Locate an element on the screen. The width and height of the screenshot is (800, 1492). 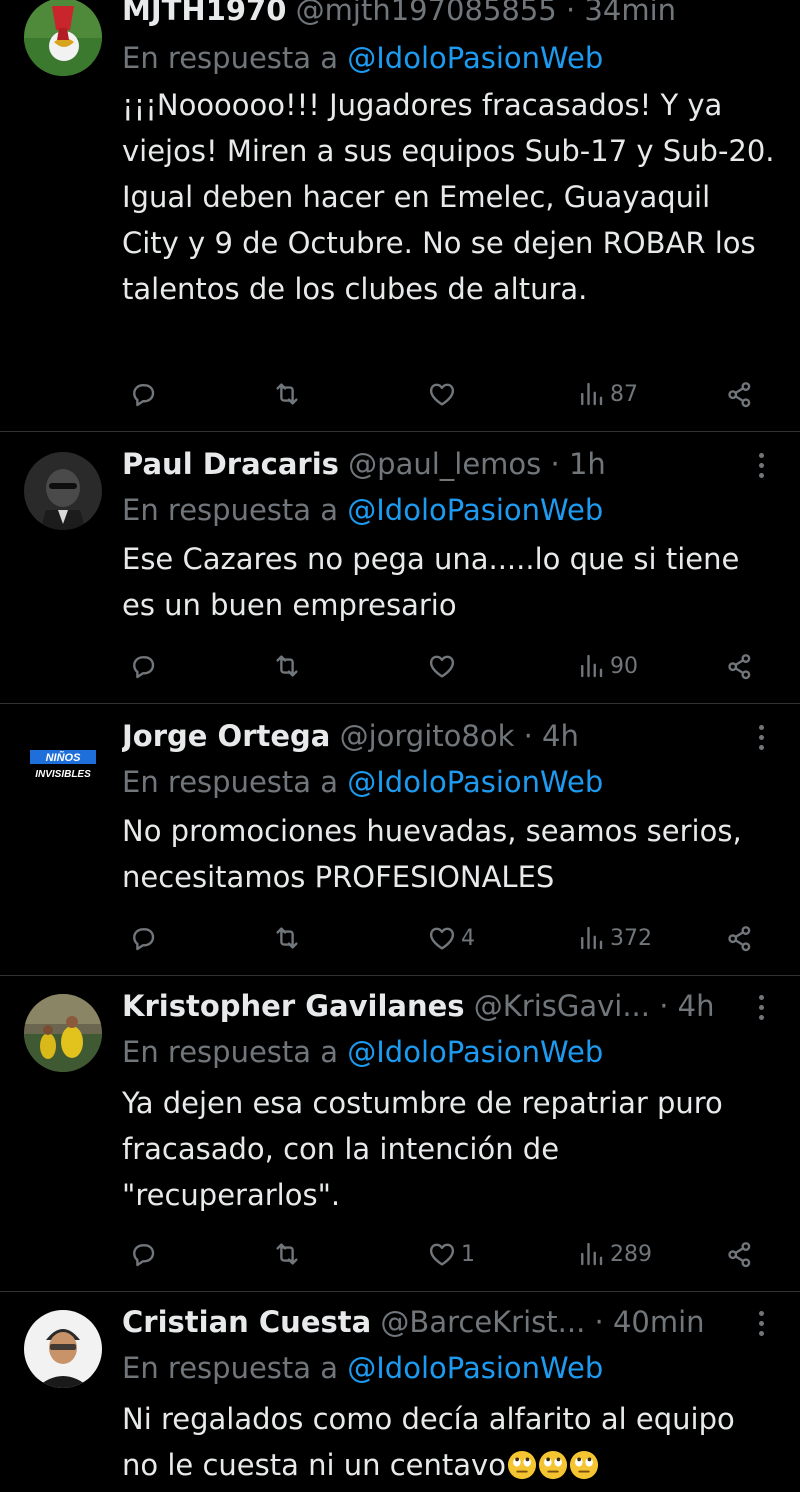
views-button: 289 is located at coordinates (614, 1254).